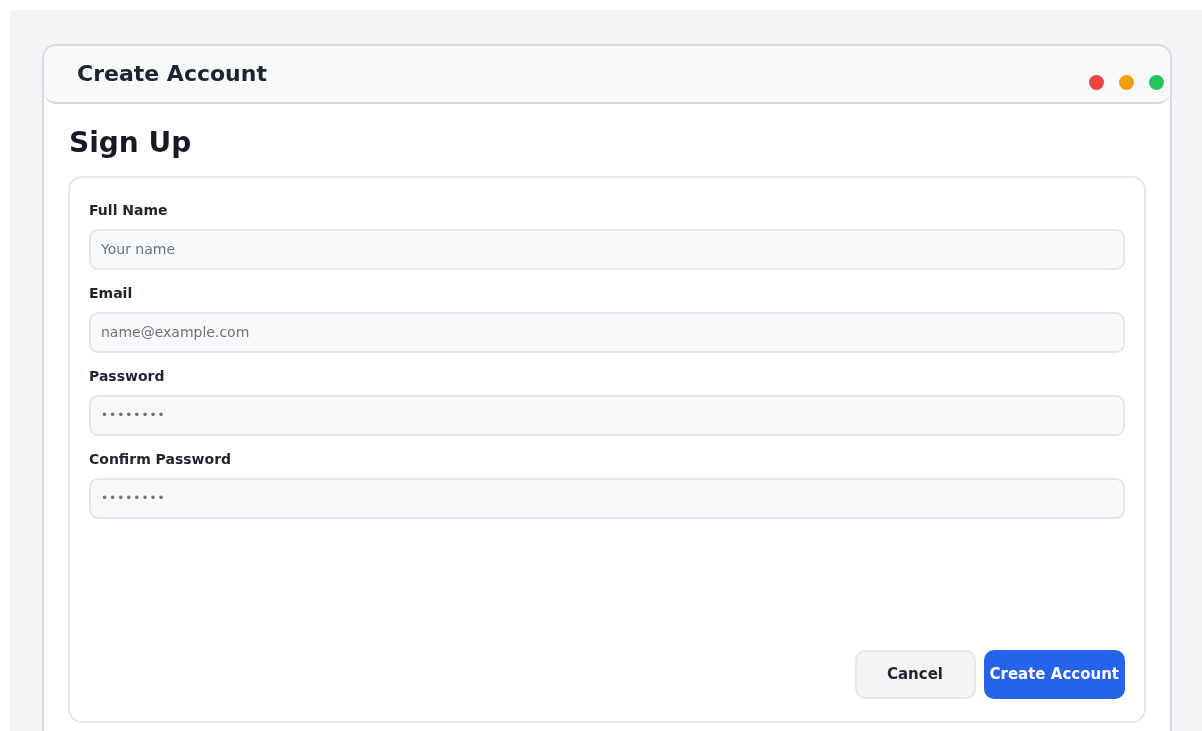 Image resolution: width=1202 pixels, height=731 pixels. What do you see at coordinates (127, 376) in the screenshot?
I see `field-label: Password` at bounding box center [127, 376].